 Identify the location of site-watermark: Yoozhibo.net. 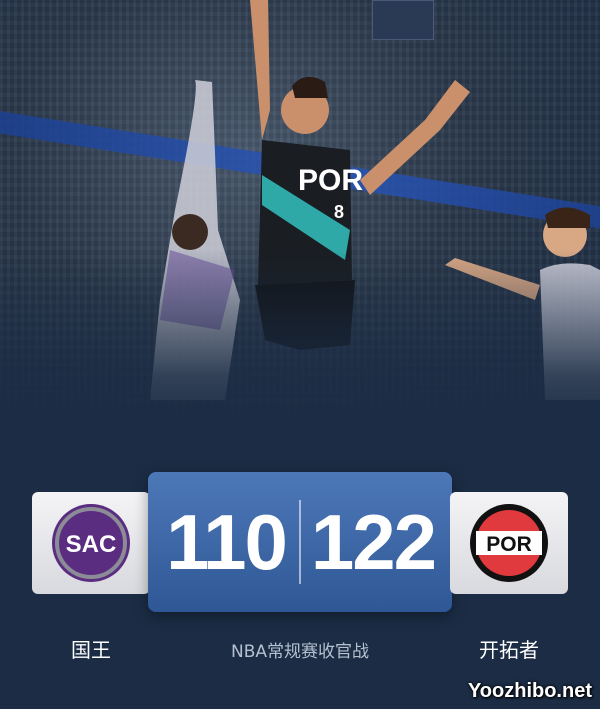
(529, 691).